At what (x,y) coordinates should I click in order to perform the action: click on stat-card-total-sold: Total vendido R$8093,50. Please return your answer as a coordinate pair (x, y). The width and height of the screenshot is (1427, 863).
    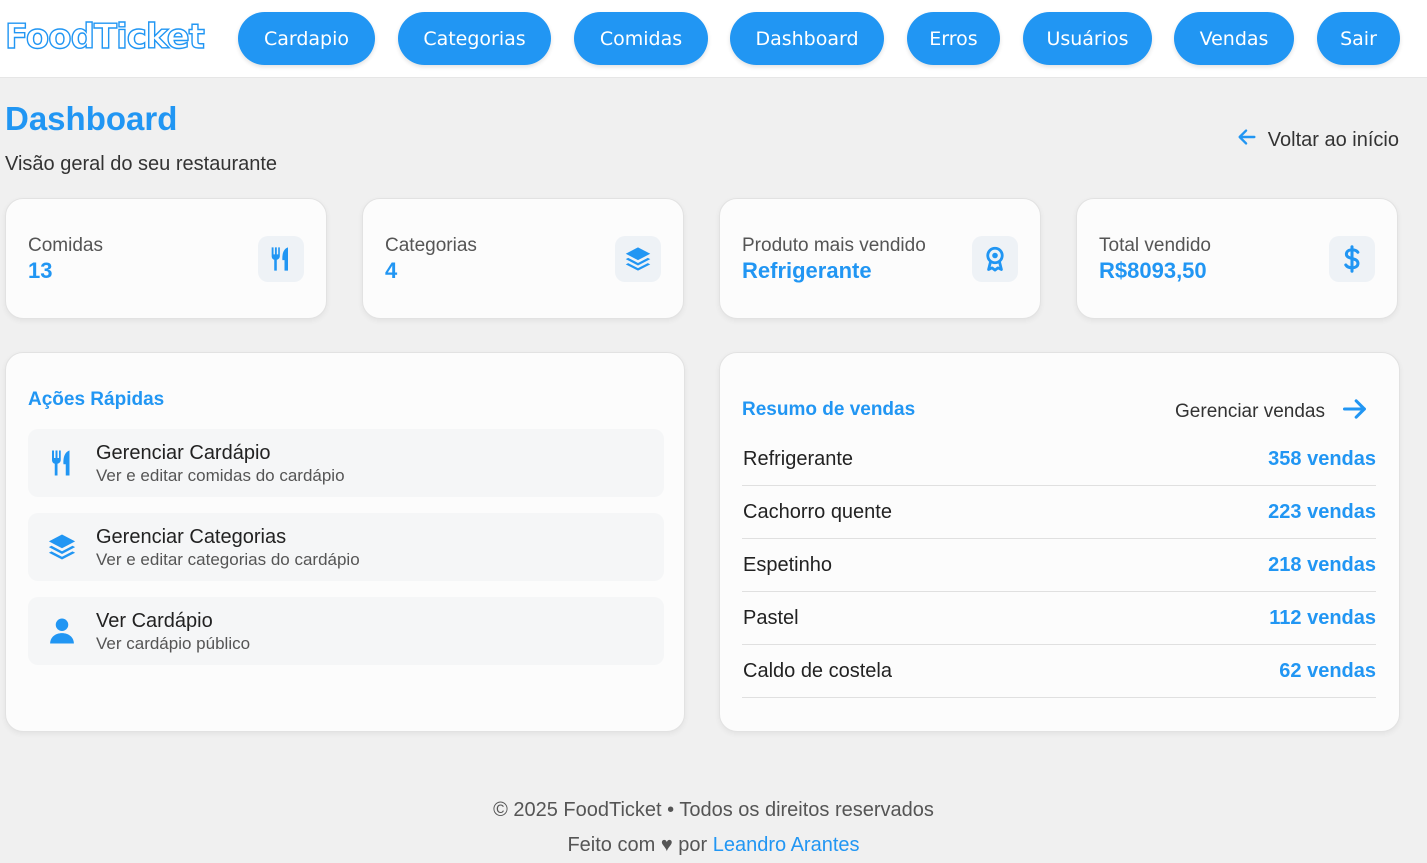
    Looking at the image, I should click on (1237, 258).